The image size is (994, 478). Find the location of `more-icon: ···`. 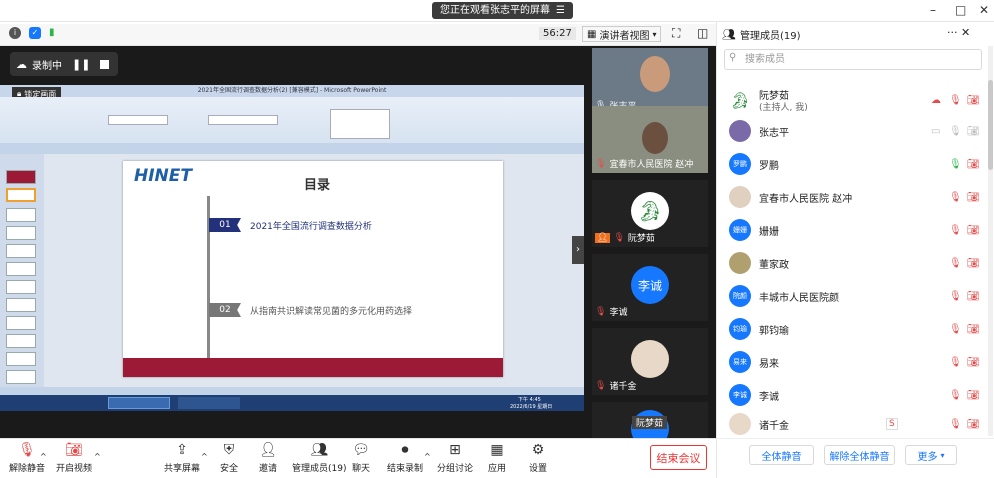

more-icon: ··· is located at coordinates (952, 32).